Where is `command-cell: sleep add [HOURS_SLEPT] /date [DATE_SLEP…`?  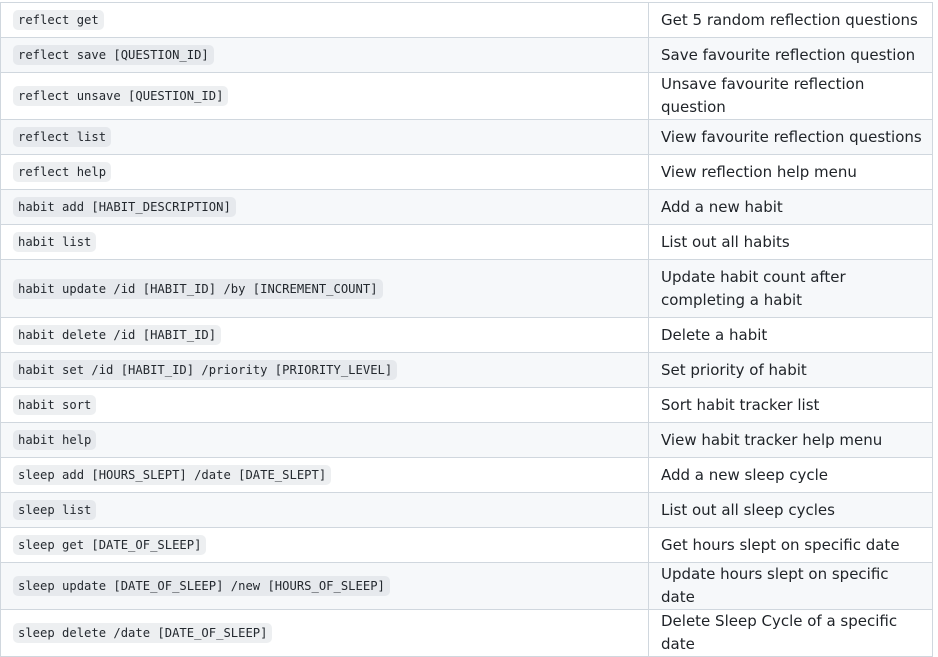 command-cell: sleep add [HOURS_SLEPT] /date [DATE_SLEP… is located at coordinates (324, 475).